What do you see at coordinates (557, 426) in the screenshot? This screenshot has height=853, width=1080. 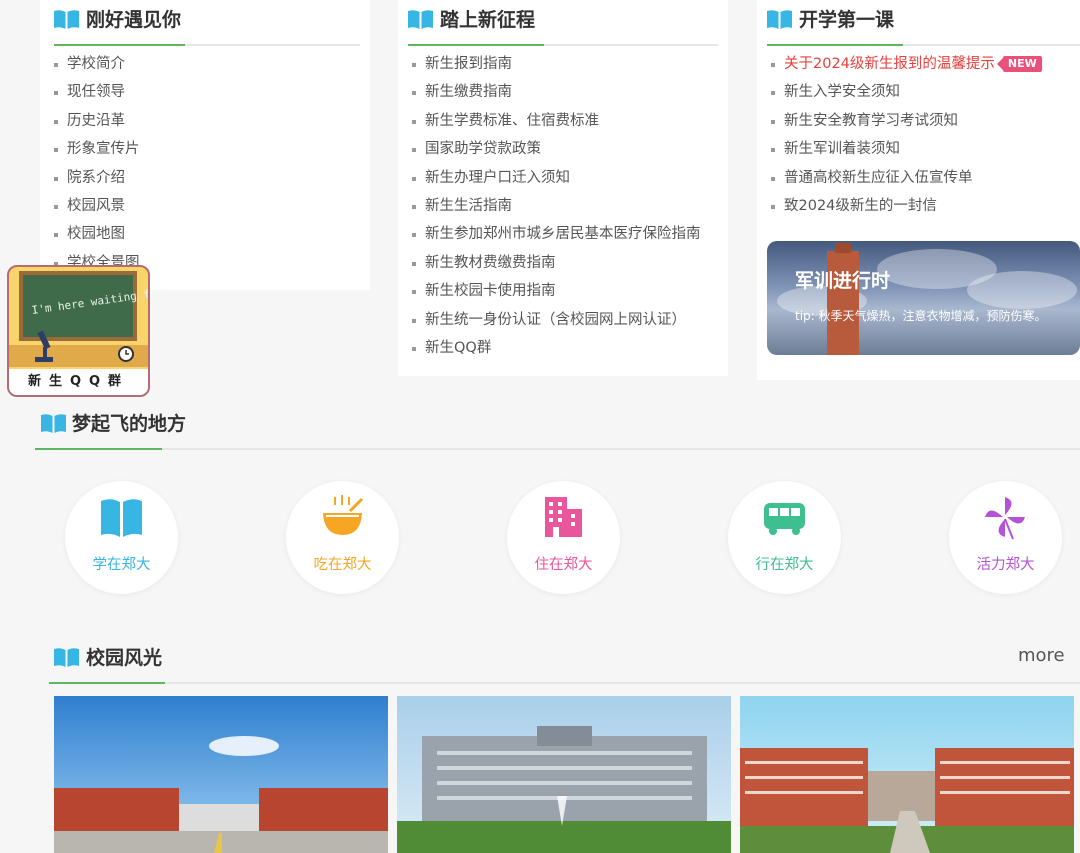 I see `section-header-dream: 梦起飞的地方` at bounding box center [557, 426].